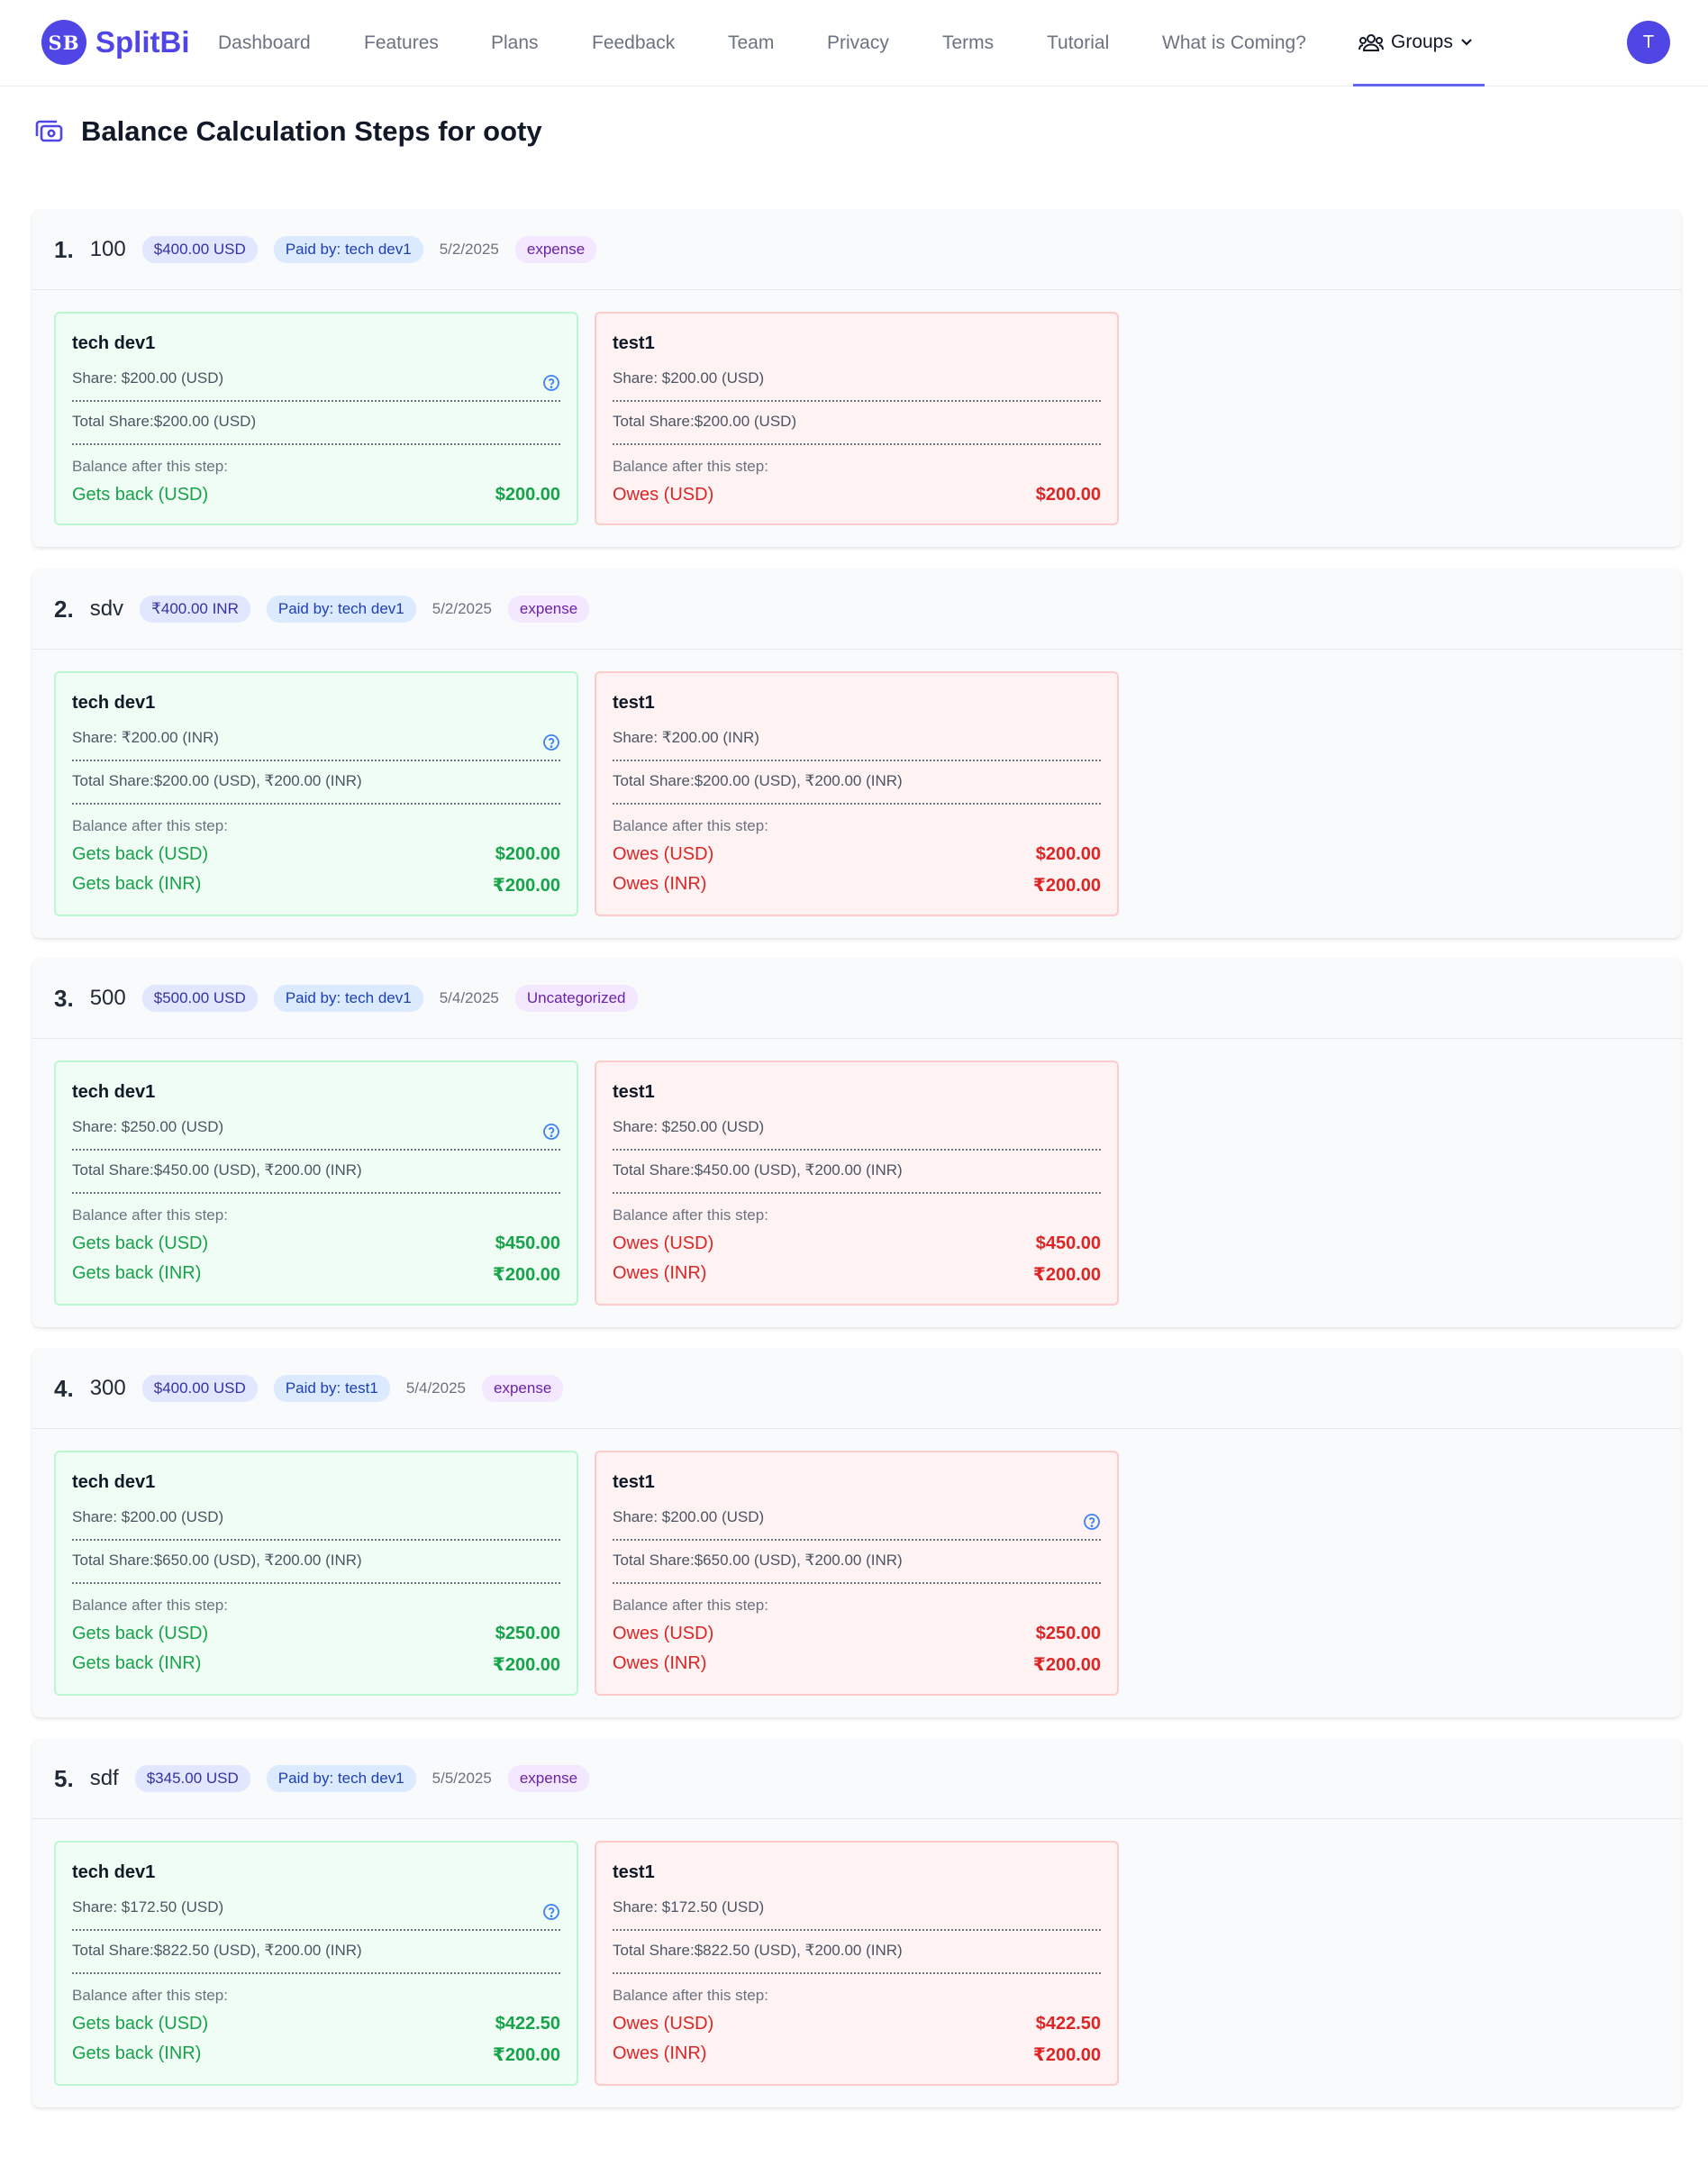 The height and width of the screenshot is (2157, 1708). What do you see at coordinates (316, 2024) in the screenshot?
I see `balance-row: Gets back (USD) $422.50` at bounding box center [316, 2024].